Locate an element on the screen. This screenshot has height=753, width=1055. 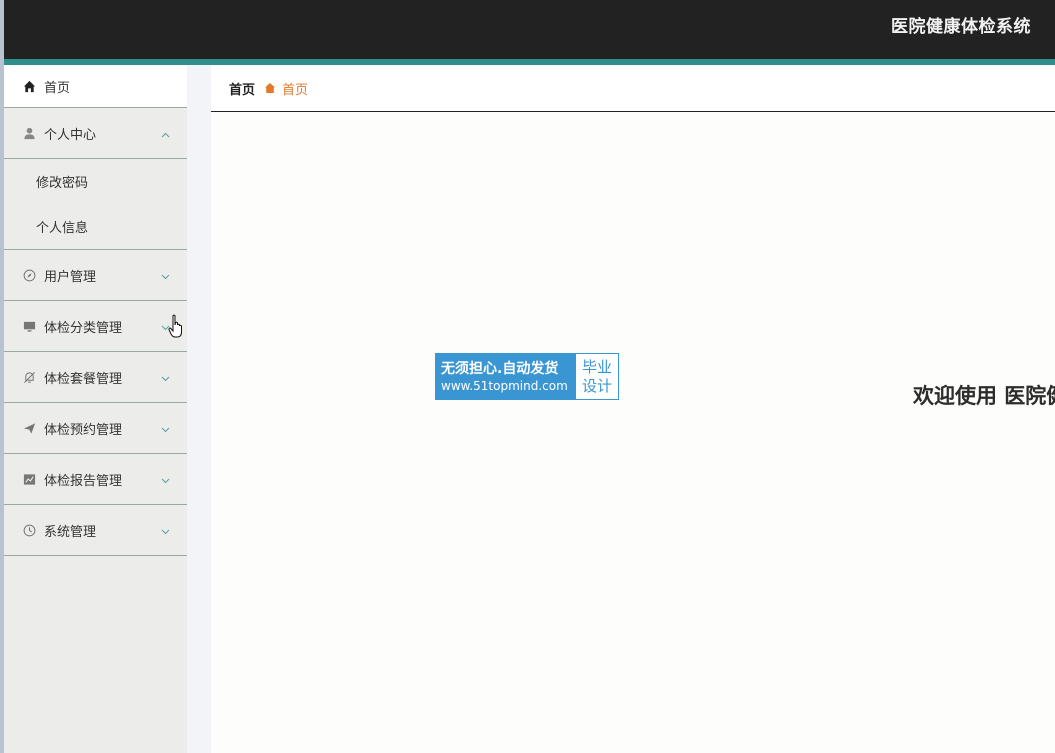
watermark-tag-1: 毕业 is located at coordinates (596, 366).